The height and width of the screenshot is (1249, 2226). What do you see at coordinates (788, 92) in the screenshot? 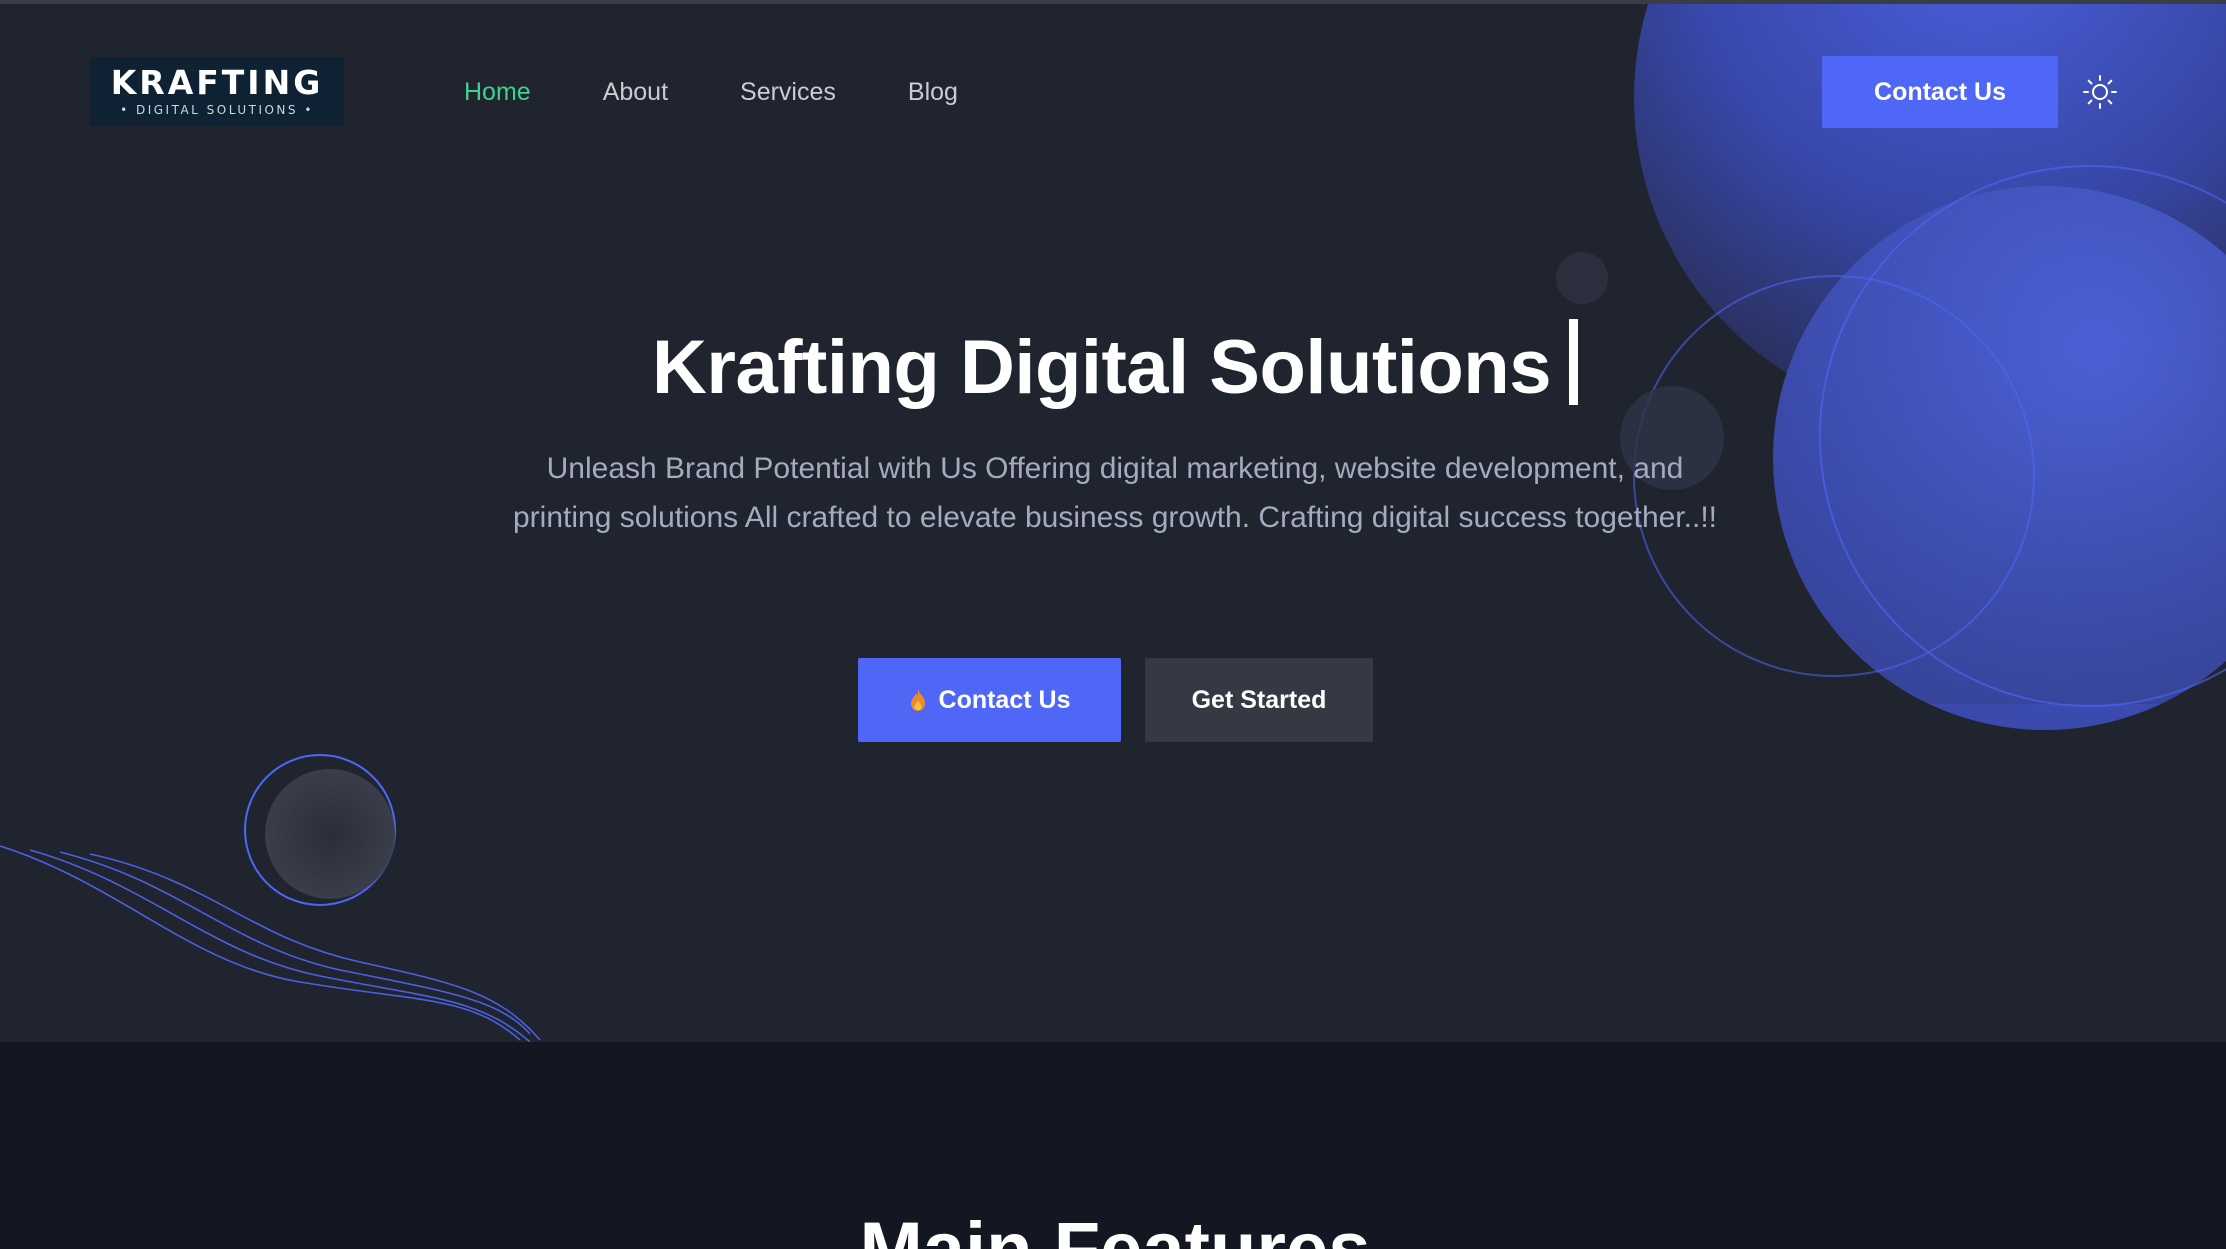
I see `nav-services: Services` at bounding box center [788, 92].